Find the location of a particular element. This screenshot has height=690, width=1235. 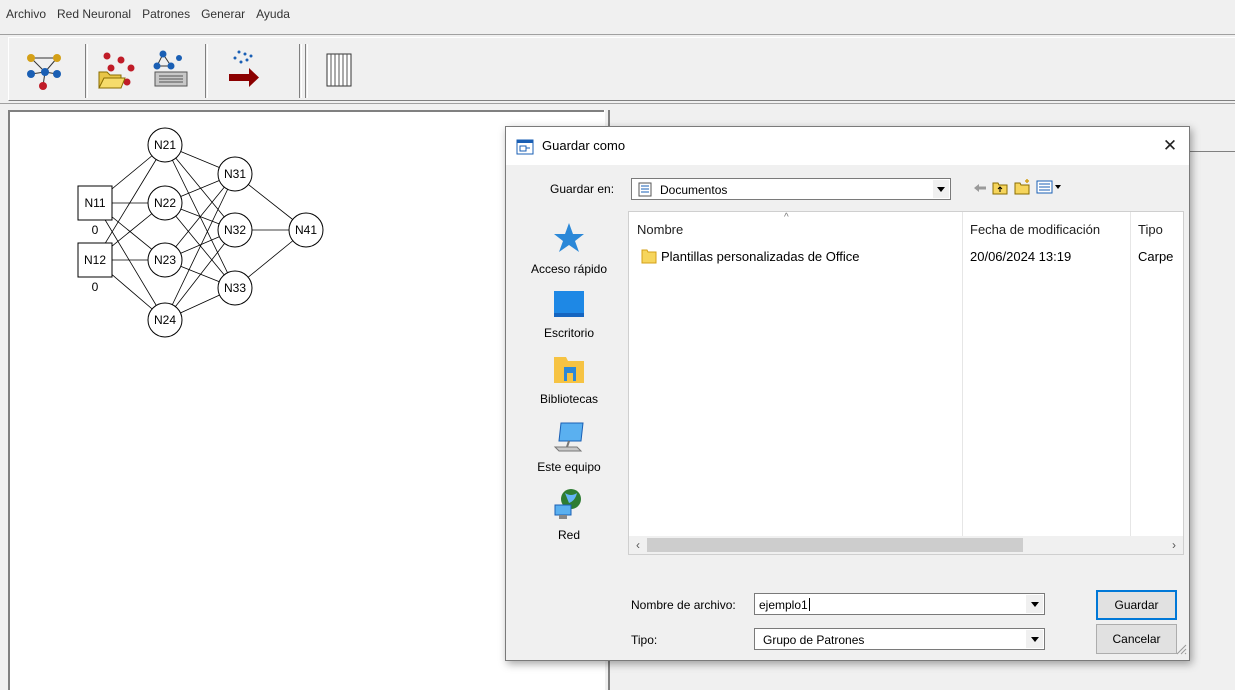

file-type: Carpe is located at coordinates (1156, 256).